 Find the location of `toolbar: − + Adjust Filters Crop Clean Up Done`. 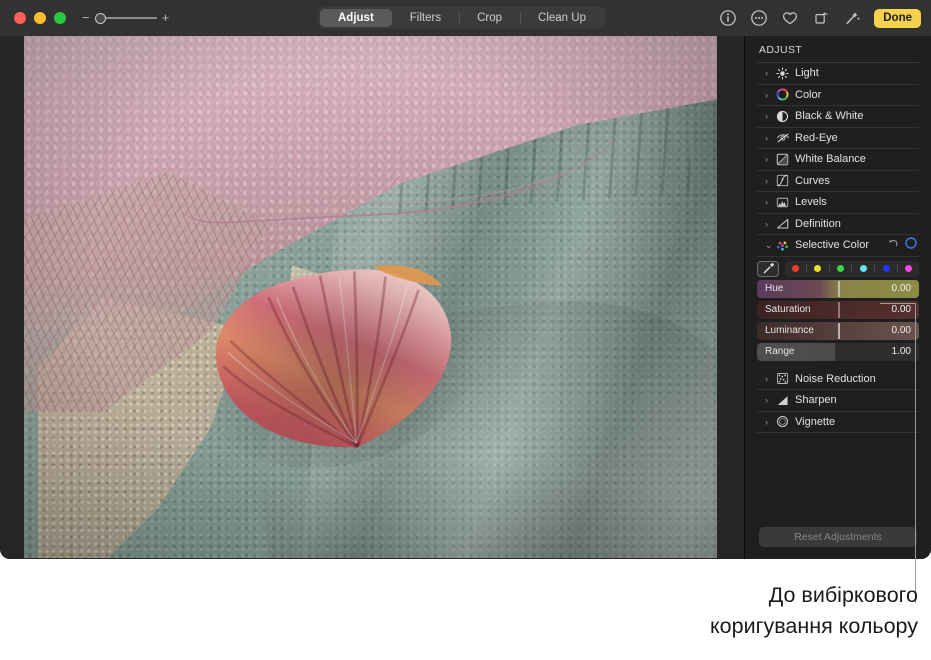

toolbar: − + Adjust Filters Crop Clean Up Done is located at coordinates (465, 18).